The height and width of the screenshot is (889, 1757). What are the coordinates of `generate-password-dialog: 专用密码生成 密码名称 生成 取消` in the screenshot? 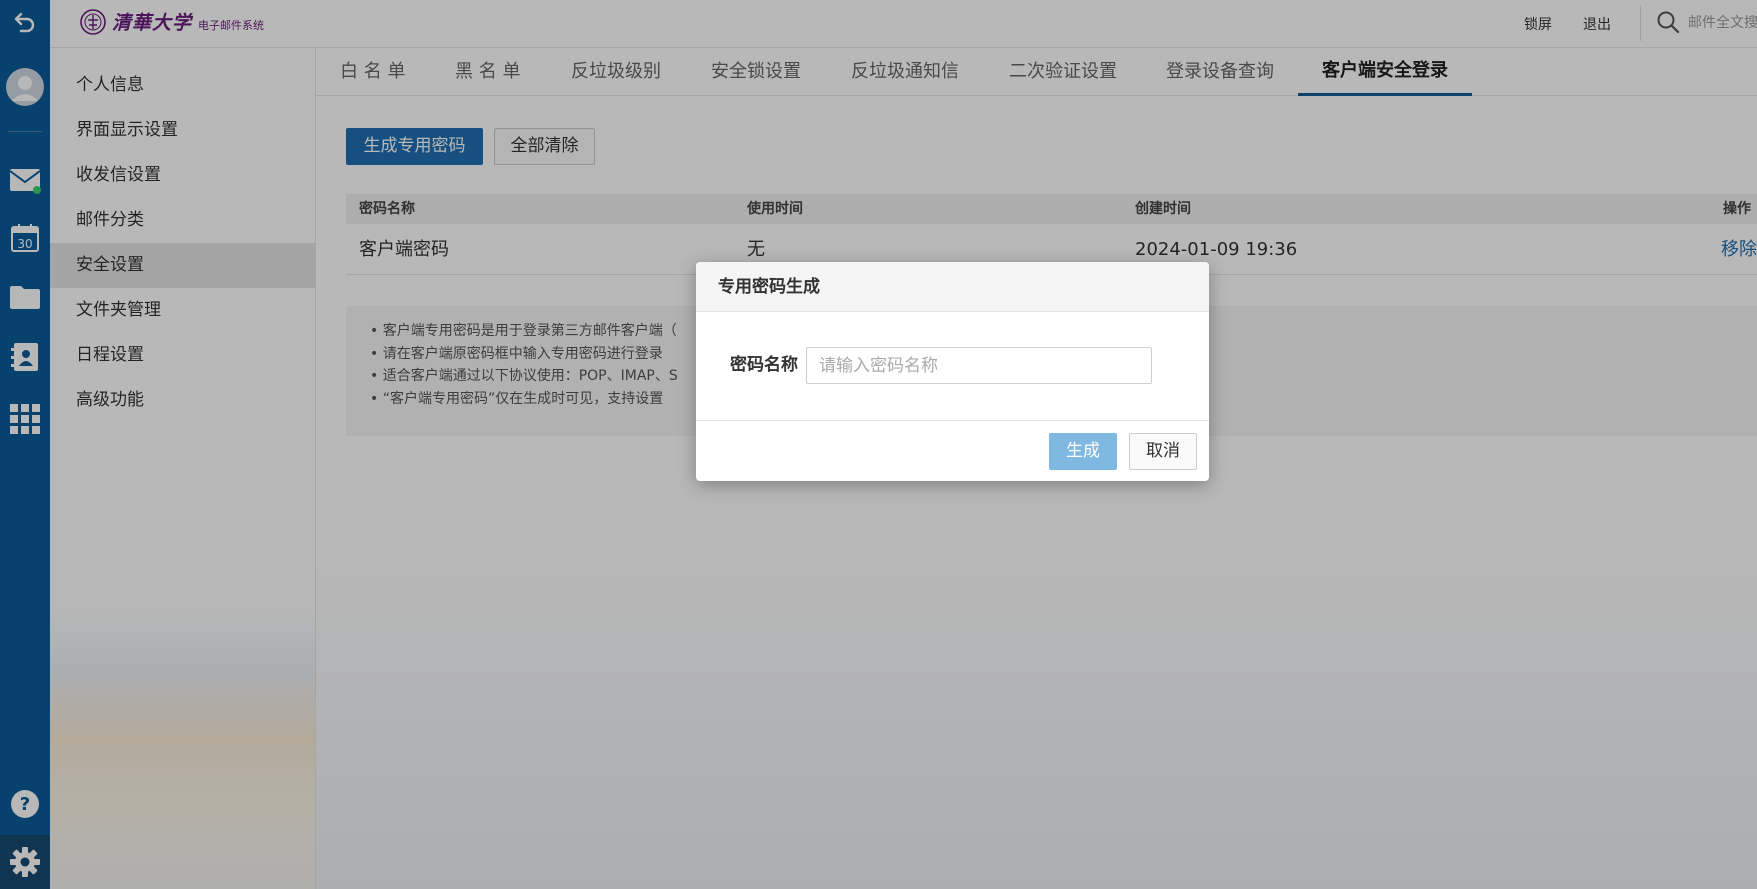 It's located at (952, 371).